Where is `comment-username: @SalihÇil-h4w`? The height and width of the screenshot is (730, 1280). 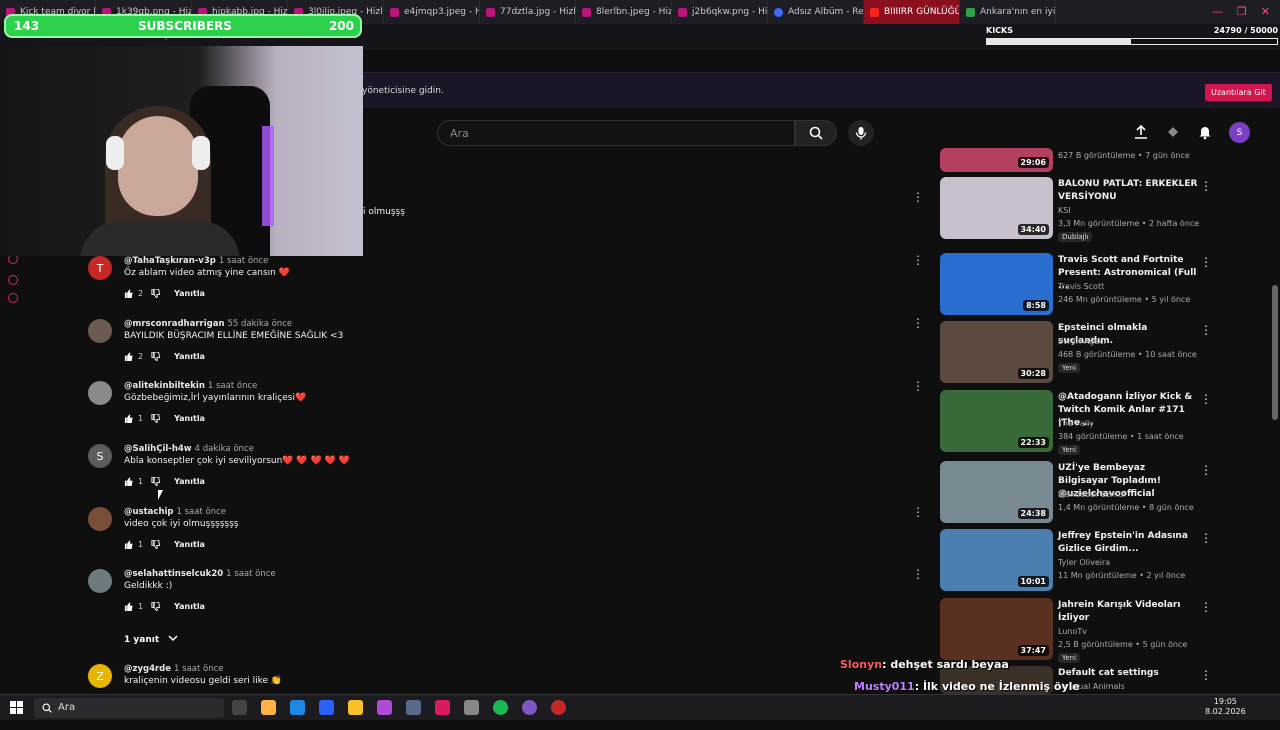
comment-username: @SalihÇil-h4w is located at coordinates (158, 449).